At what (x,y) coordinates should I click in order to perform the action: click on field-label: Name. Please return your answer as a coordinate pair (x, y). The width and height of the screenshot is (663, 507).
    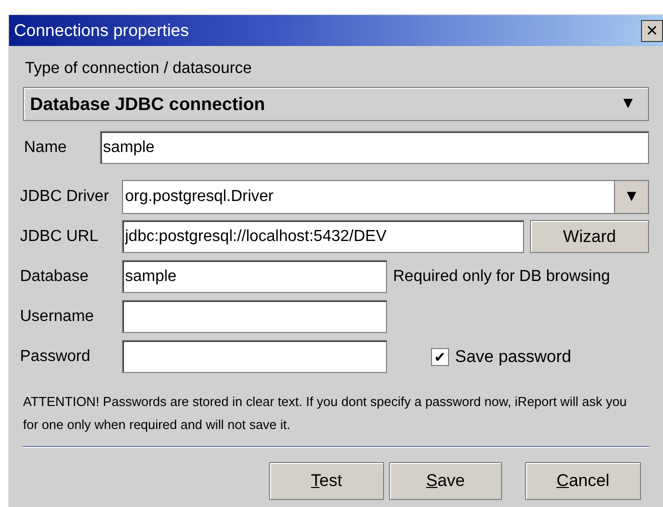
    Looking at the image, I should click on (45, 148).